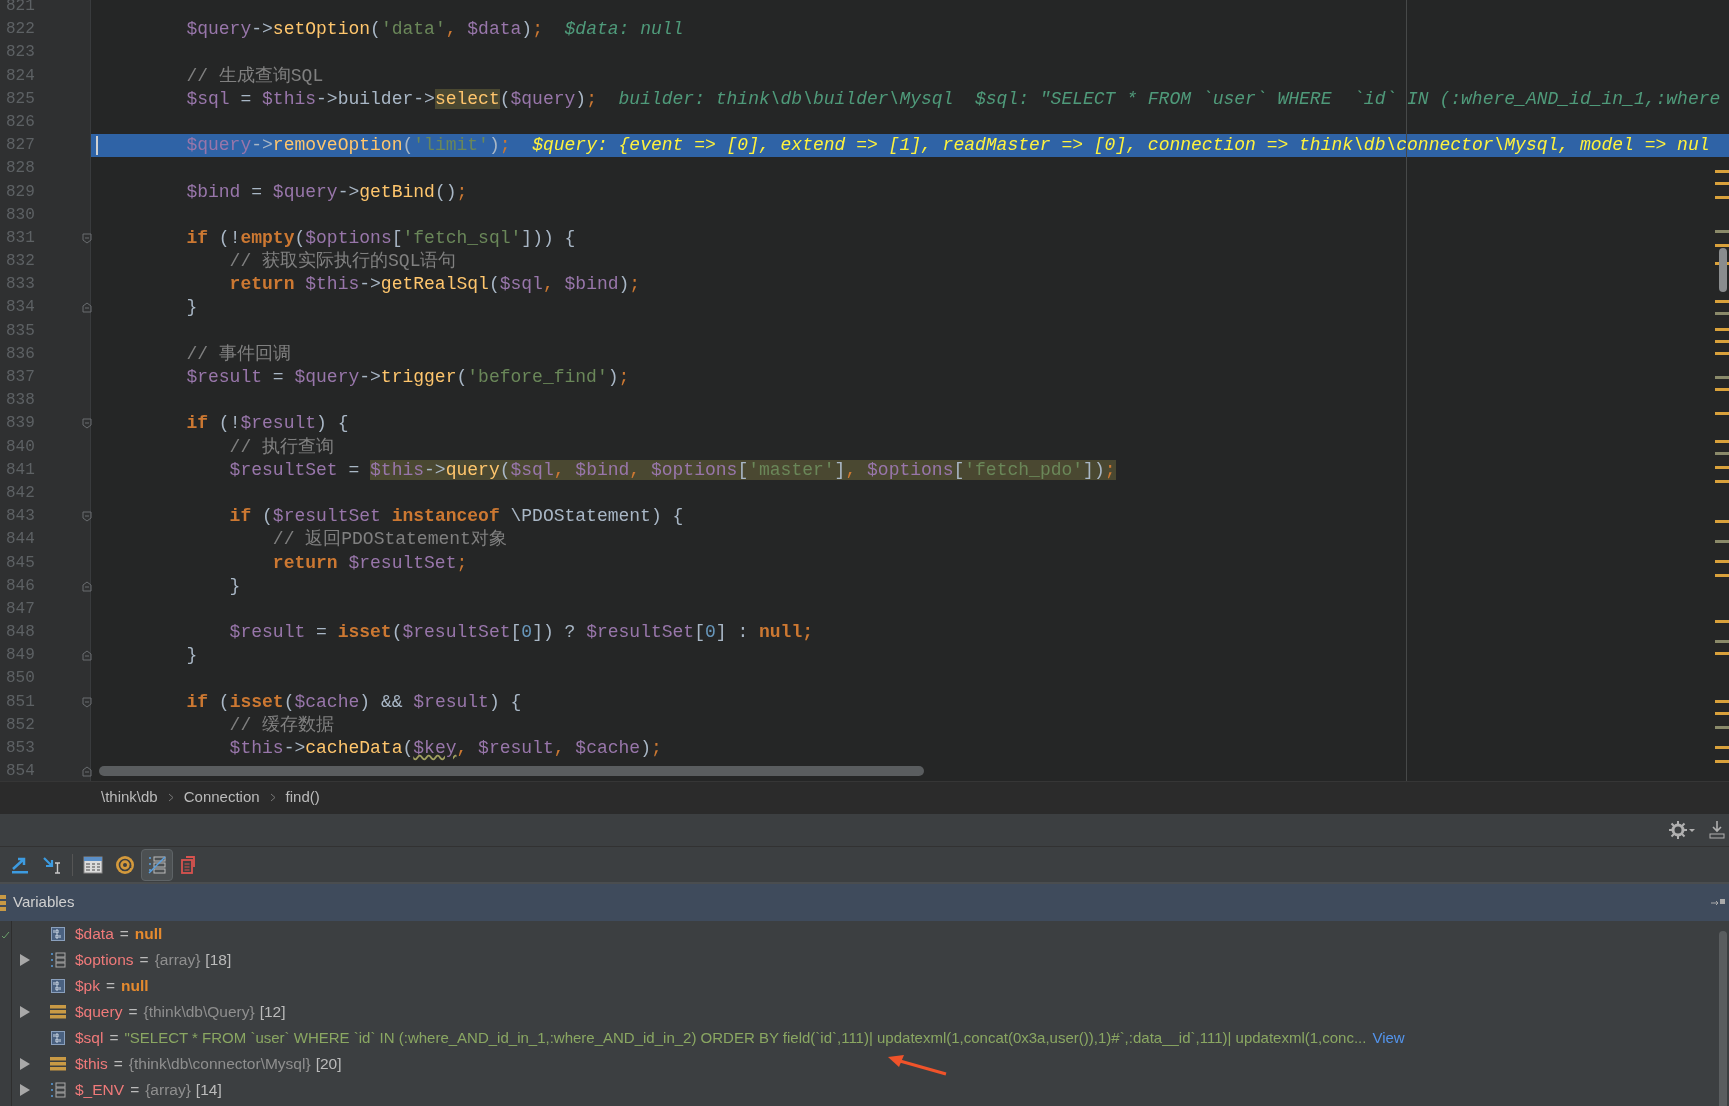  Describe the element at coordinates (281, 725) in the screenshot. I see `code-line: // 缓存数据` at that location.